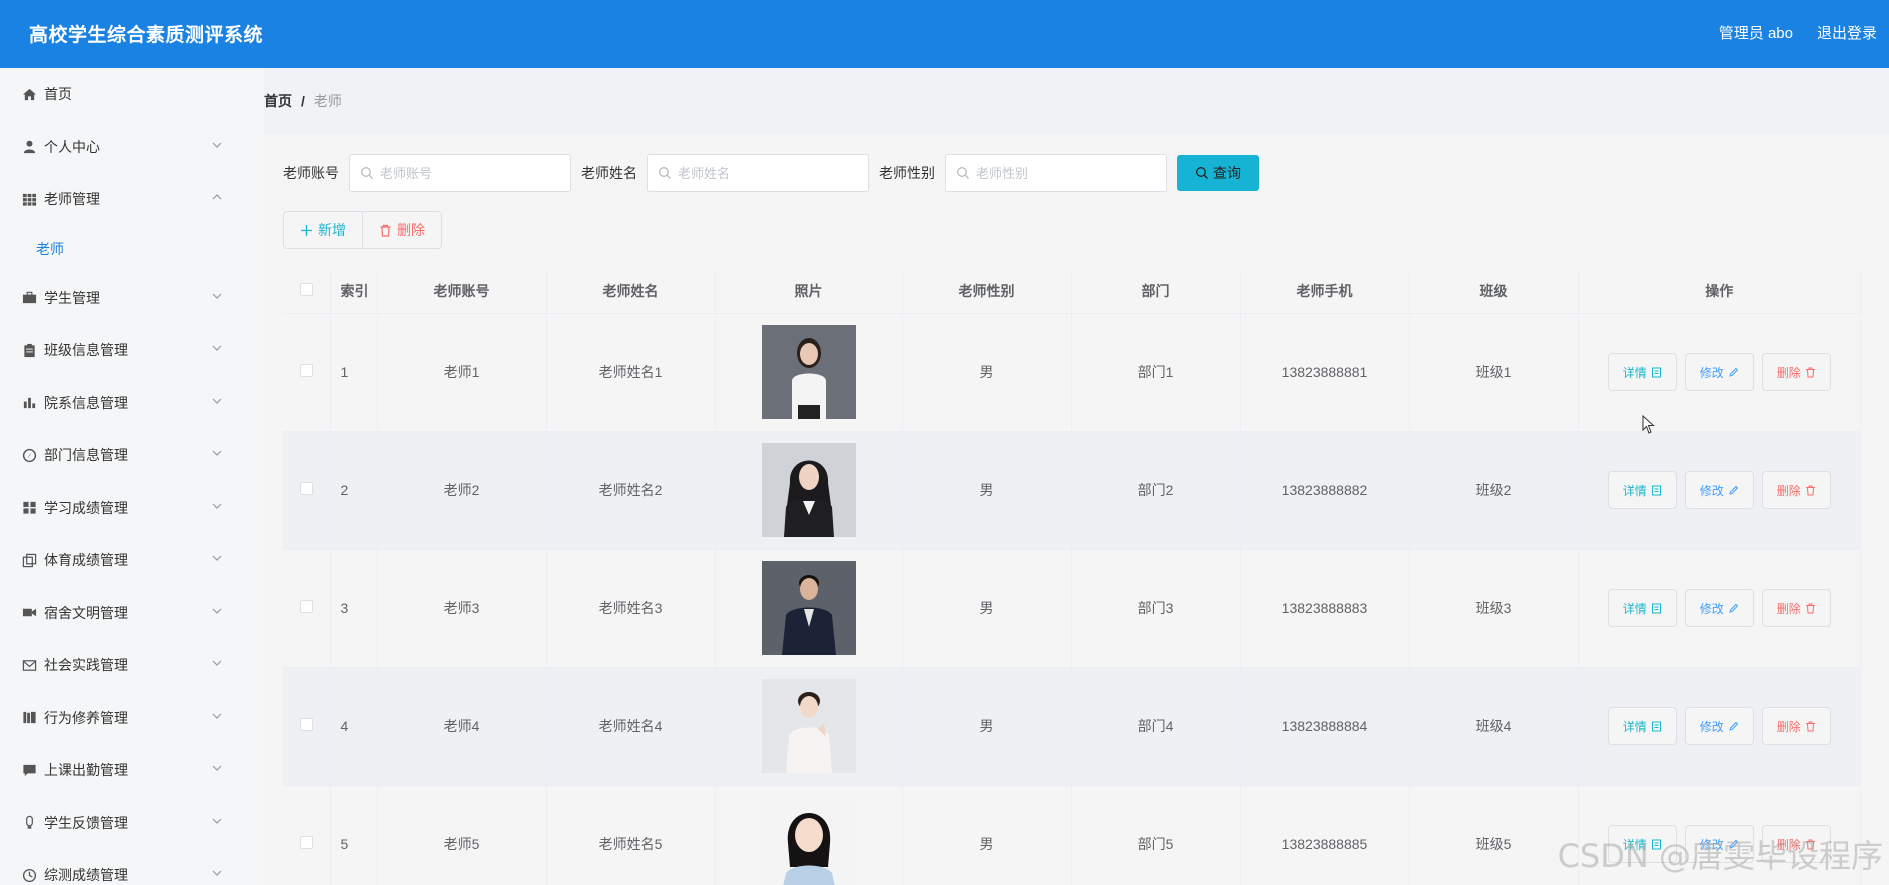  I want to click on trash-icon, so click(1810, 372).